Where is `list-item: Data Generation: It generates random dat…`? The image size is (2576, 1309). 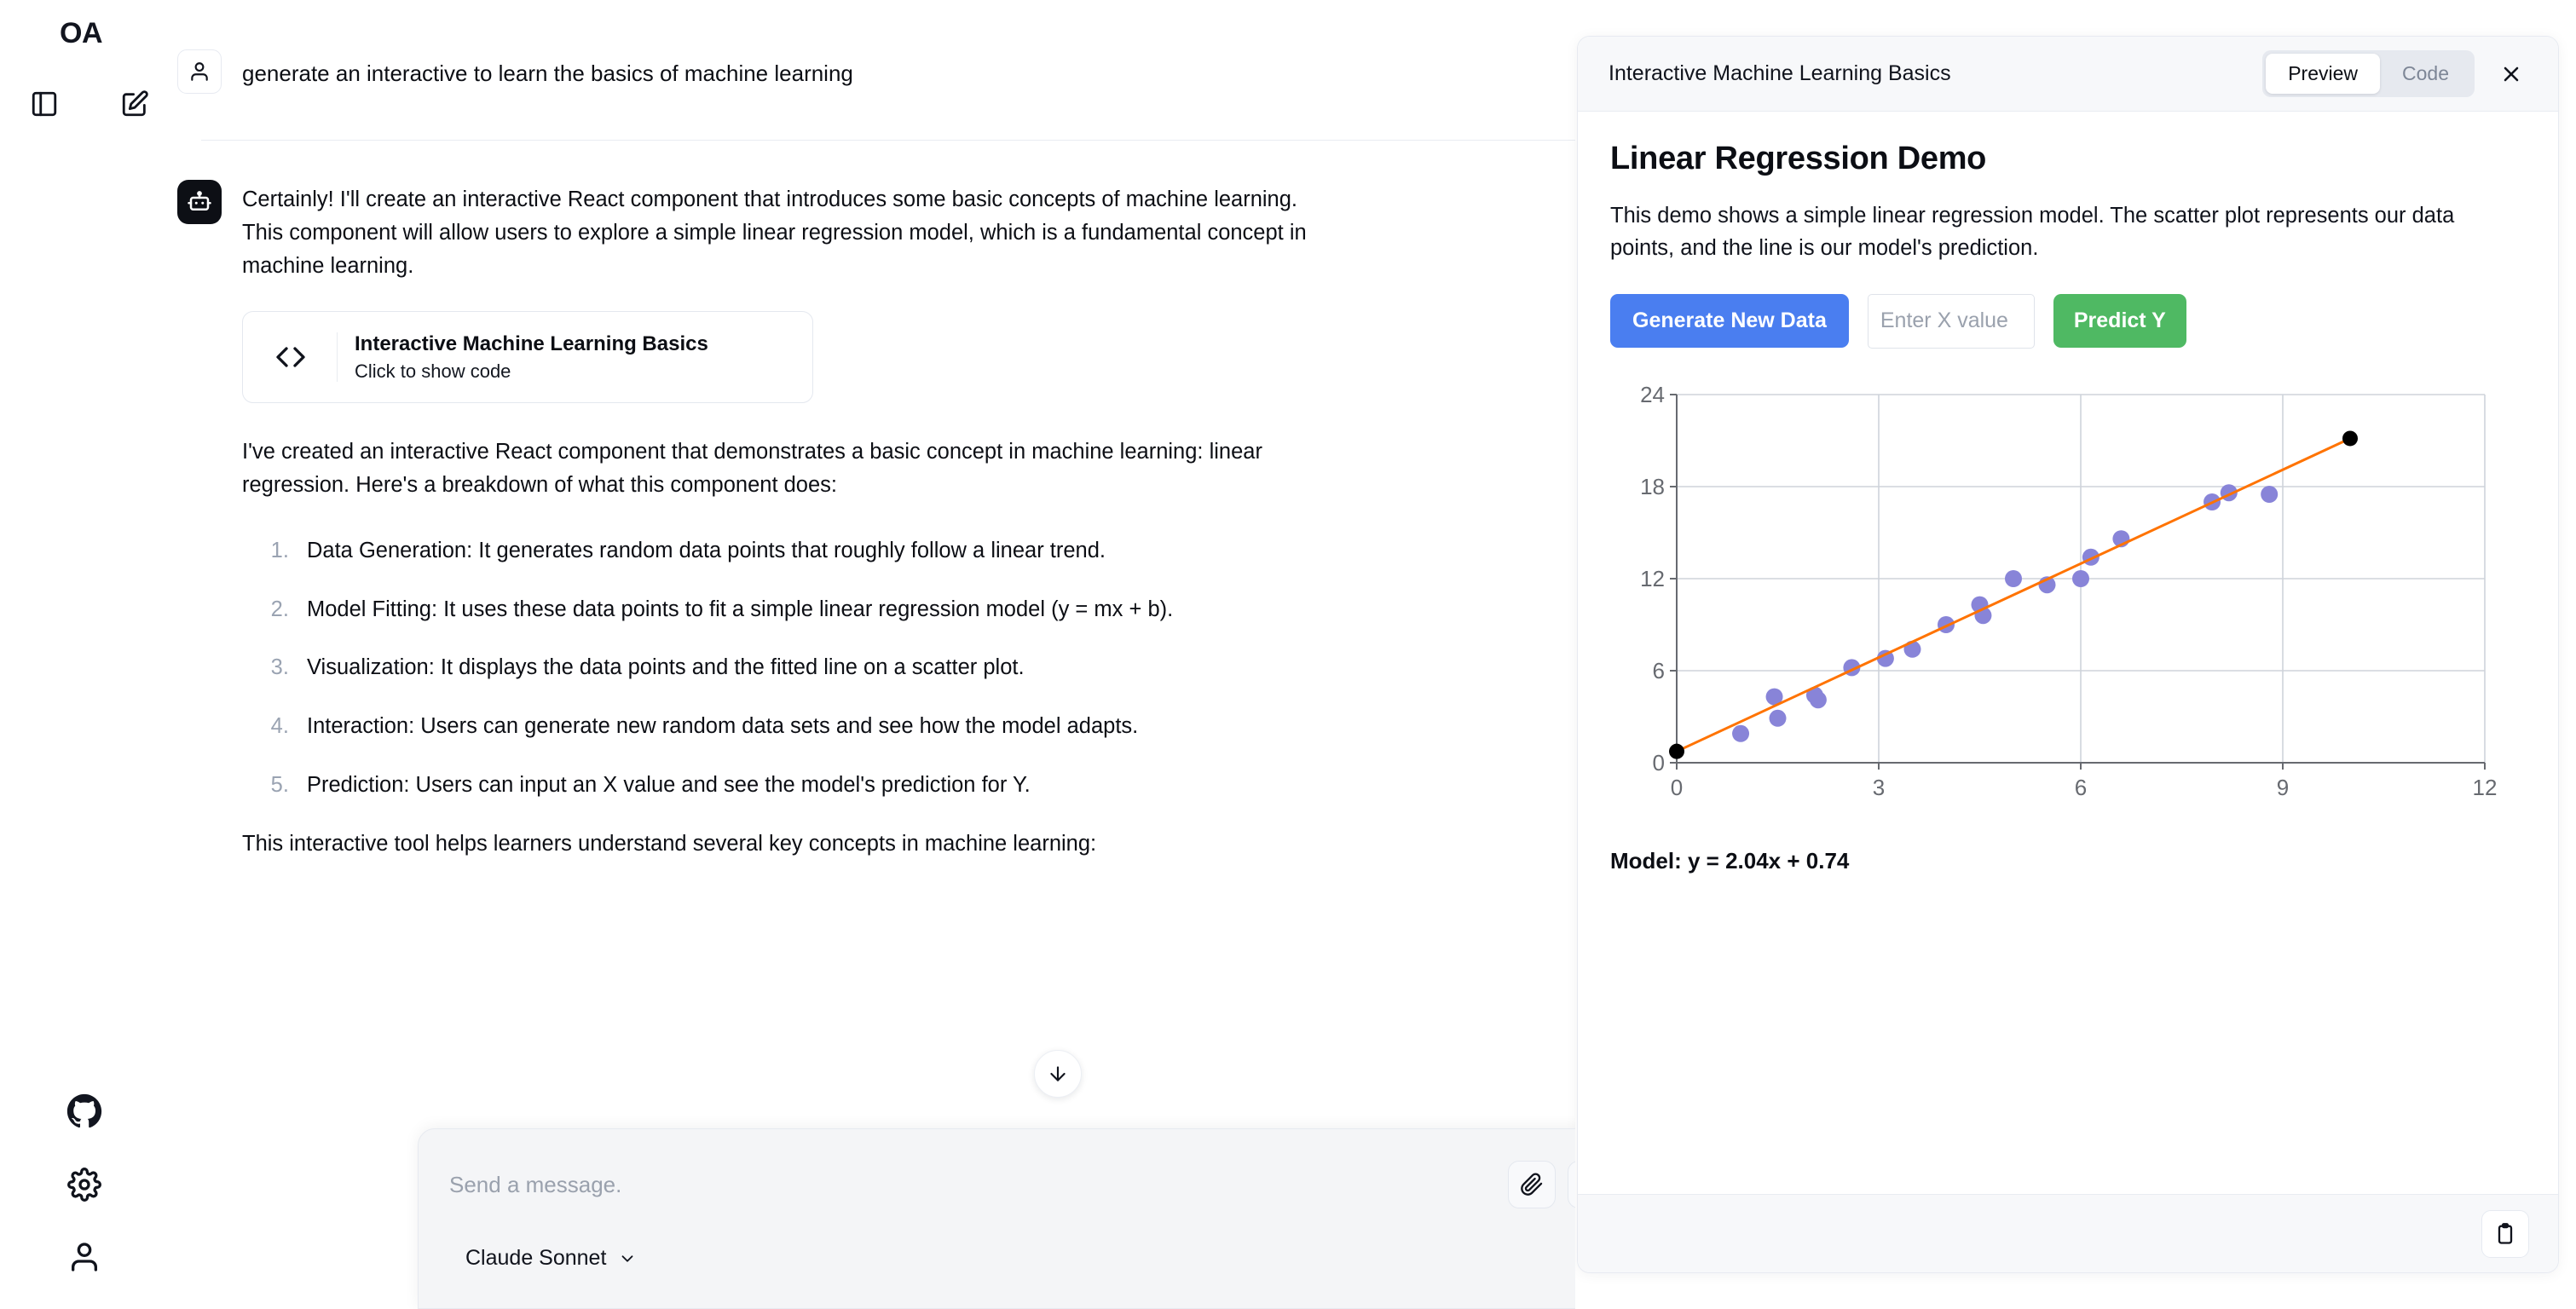 list-item: Data Generation: It generates random dat… is located at coordinates (814, 551).